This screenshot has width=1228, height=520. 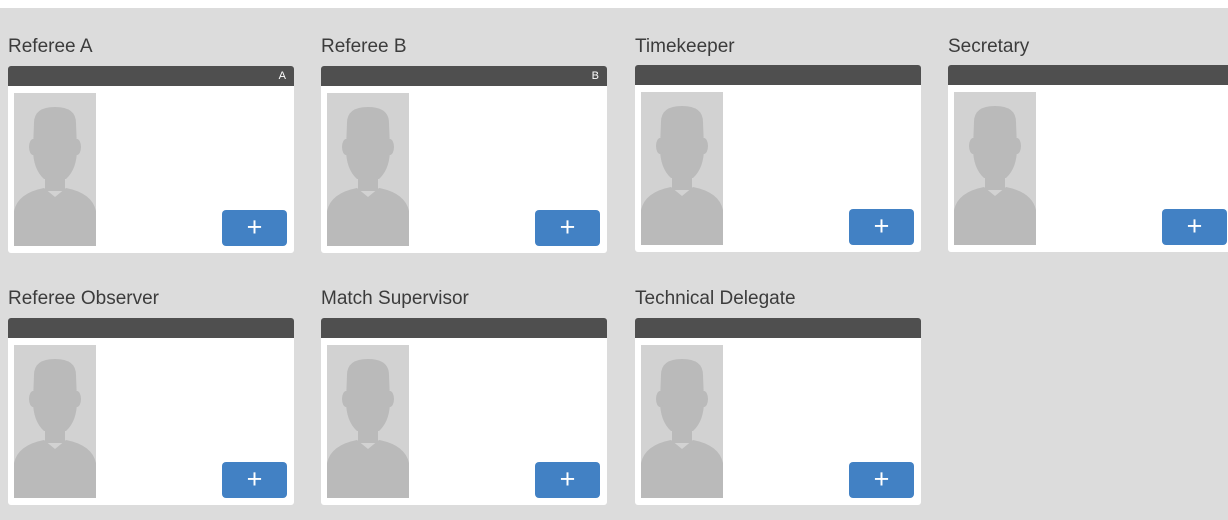 I want to click on official-title: Match Supervisor, so click(x=395, y=298).